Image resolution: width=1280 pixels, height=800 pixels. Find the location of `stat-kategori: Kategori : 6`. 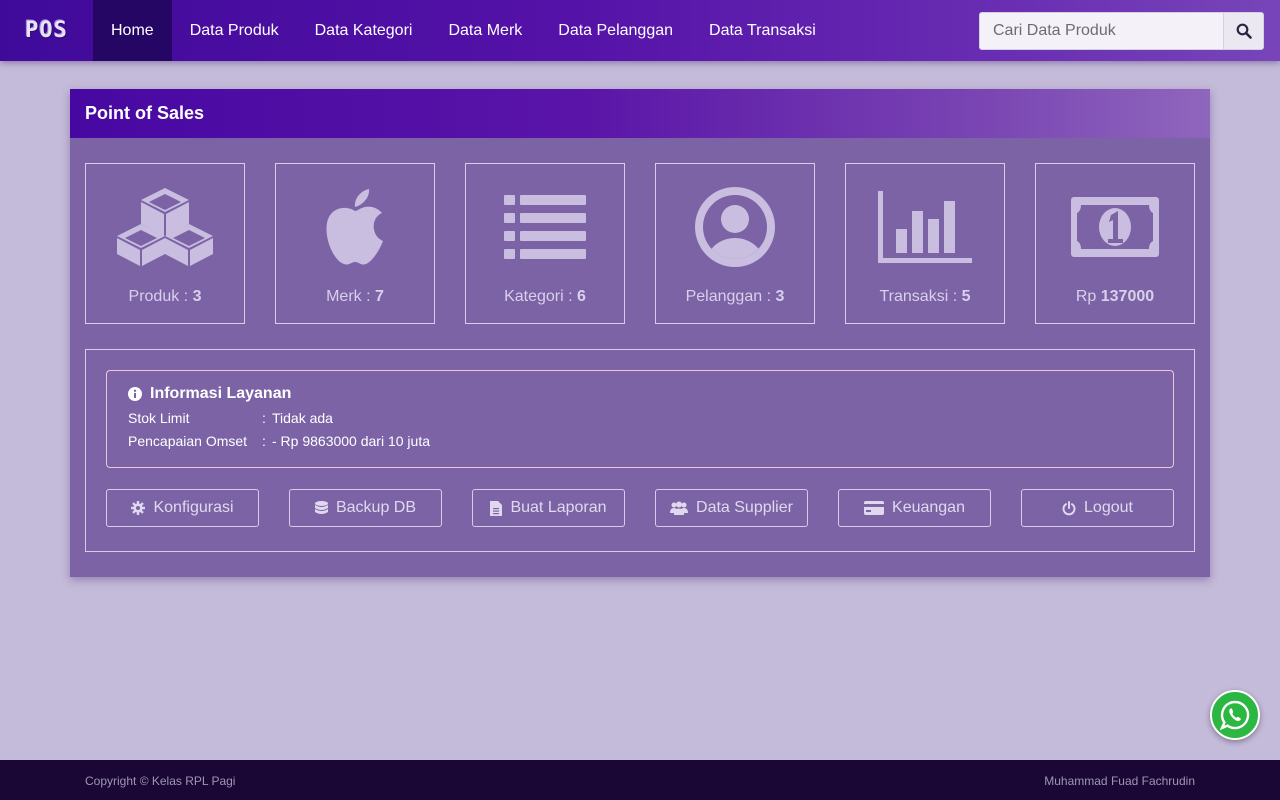

stat-kategori: Kategori : 6 is located at coordinates (545, 243).